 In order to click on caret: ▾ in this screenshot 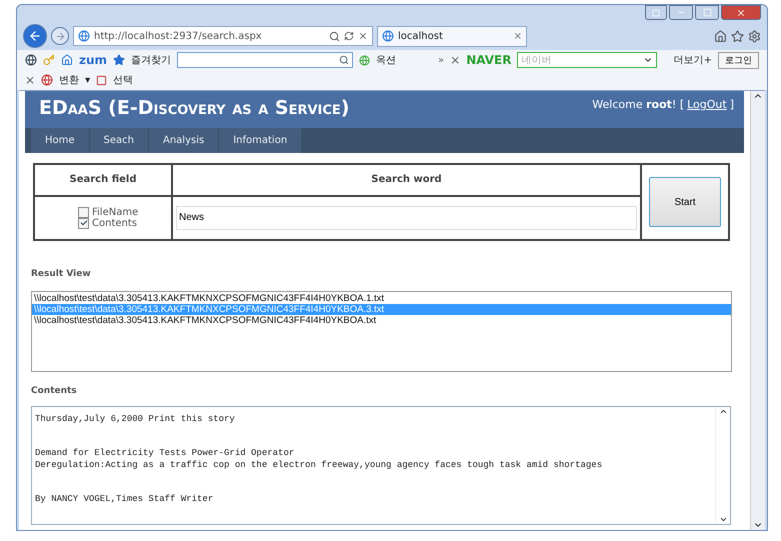, I will do `click(87, 80)`.